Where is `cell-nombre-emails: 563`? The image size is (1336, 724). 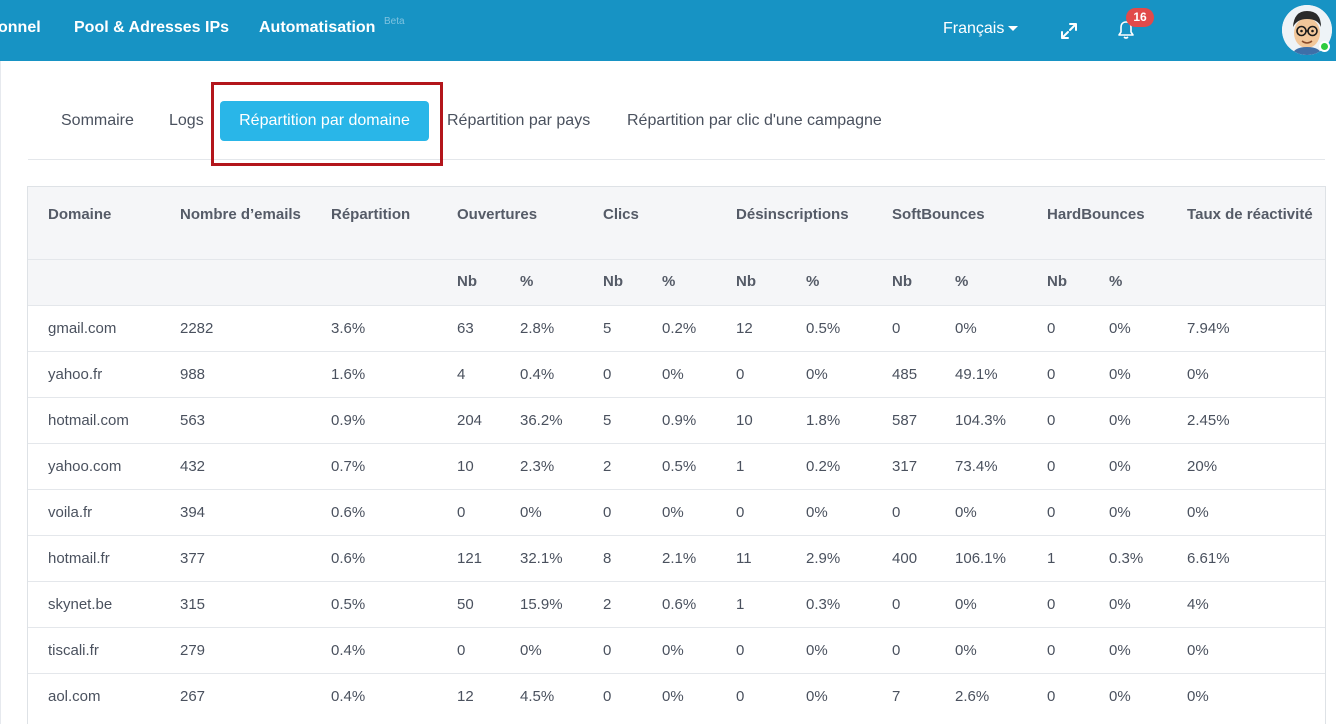 cell-nombre-emails: 563 is located at coordinates (235, 419).